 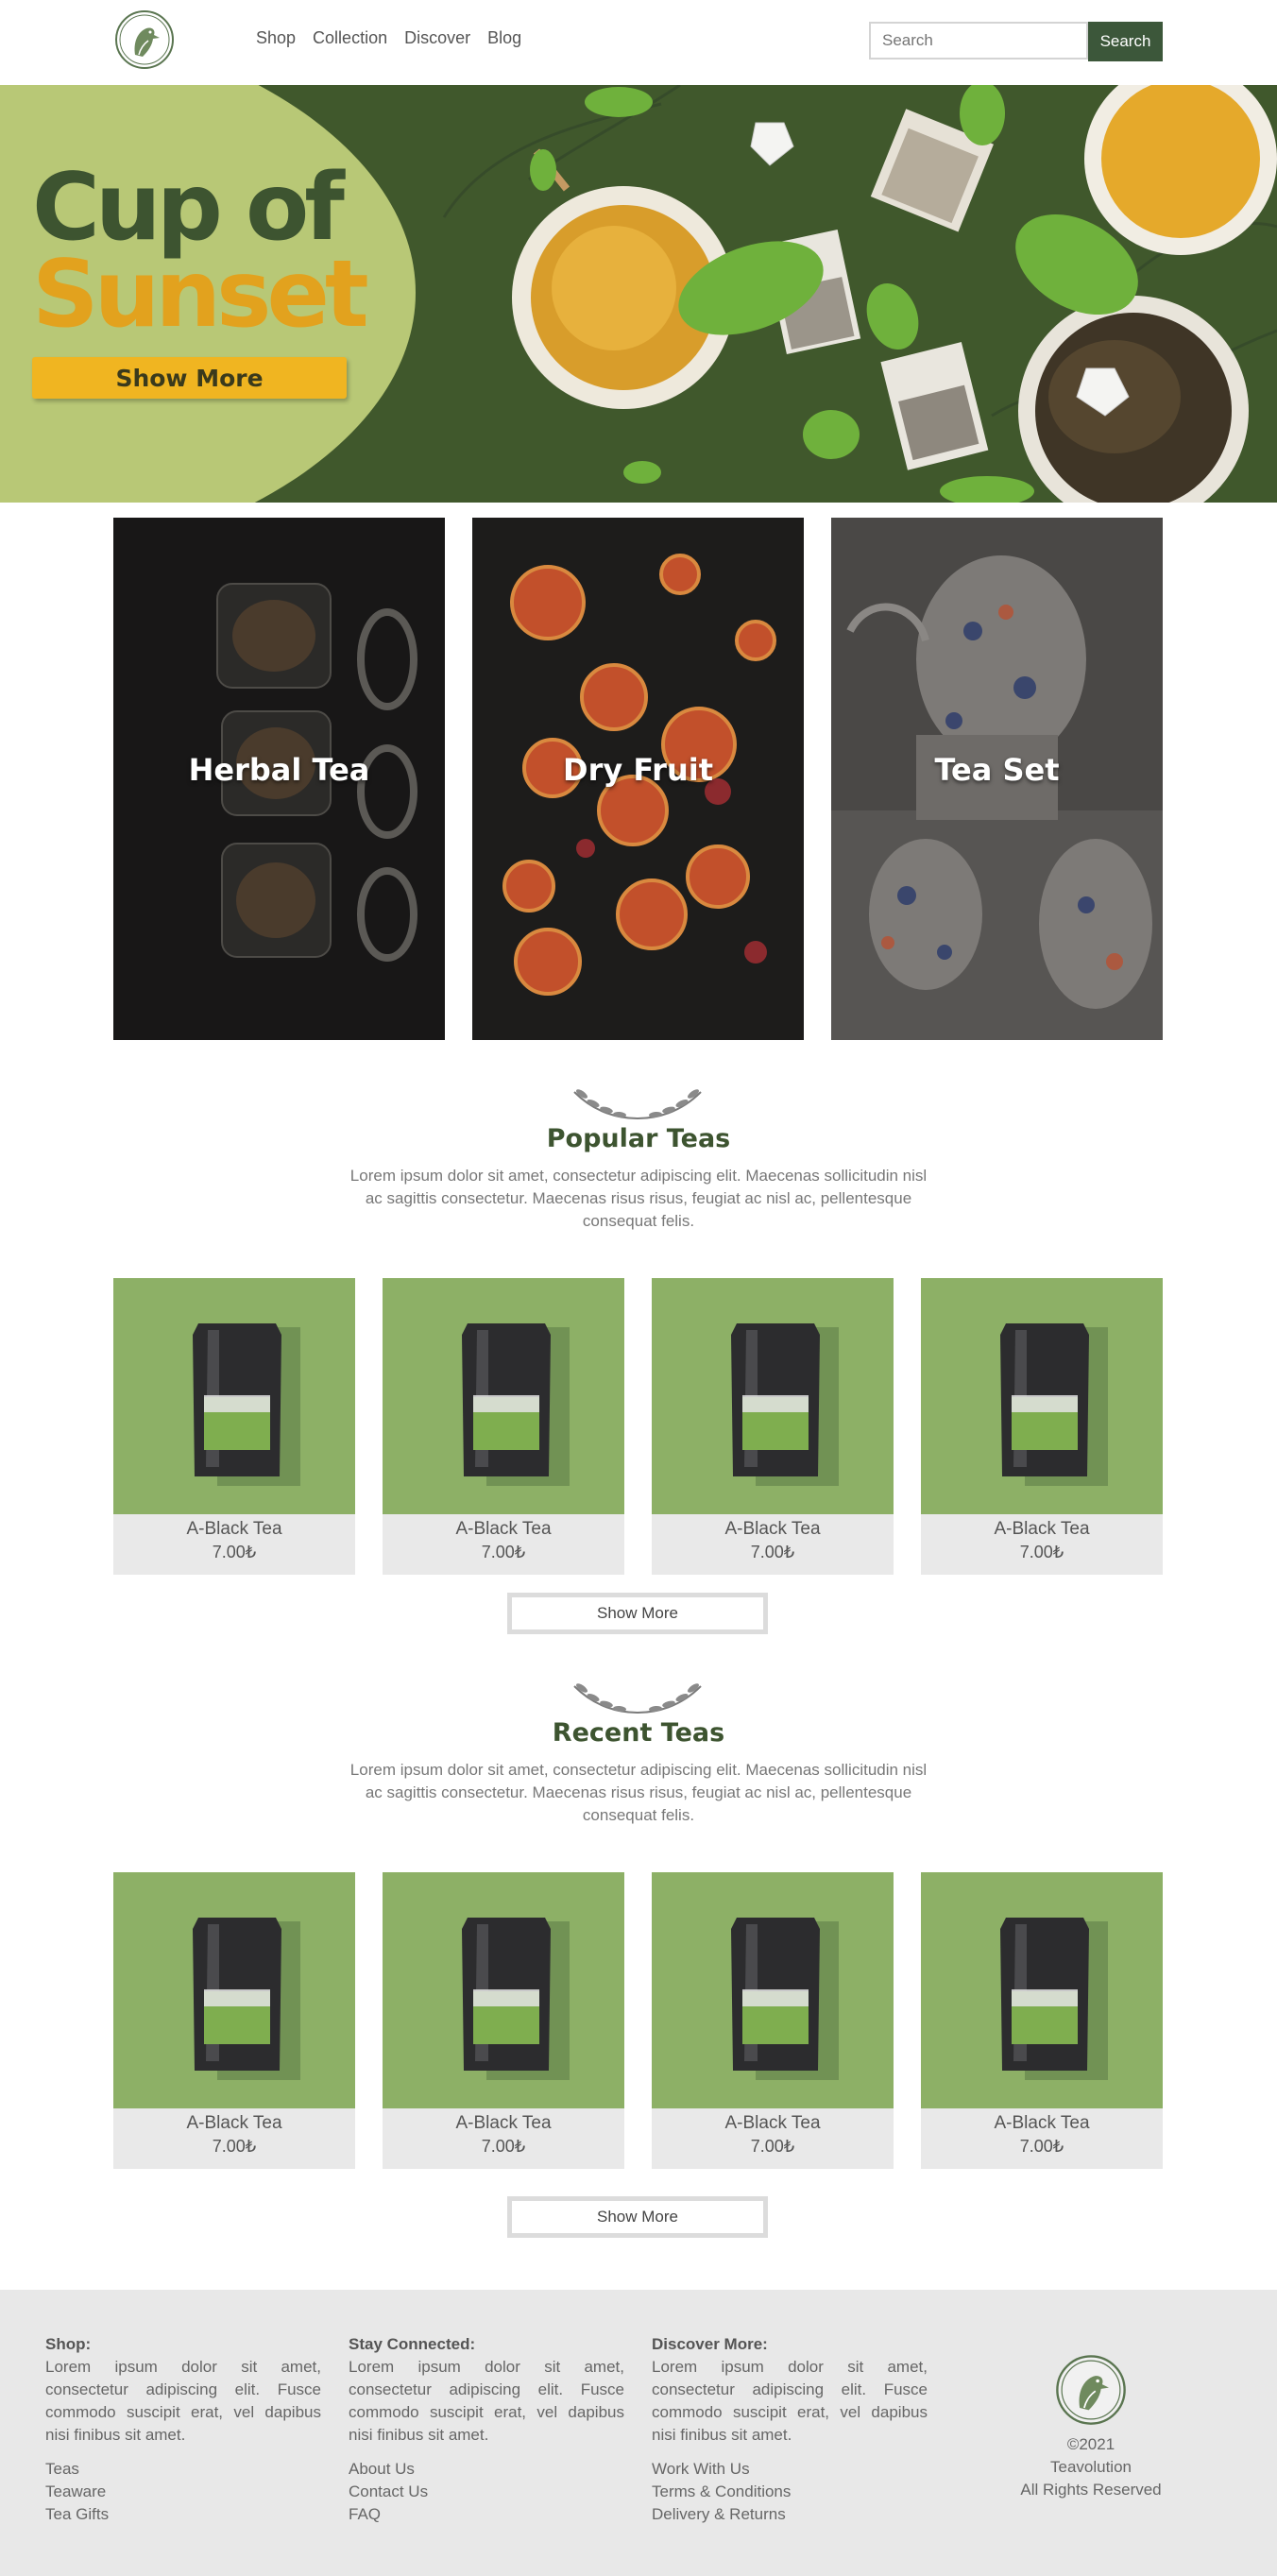 I want to click on nav-shop: Shop, so click(x=276, y=38).